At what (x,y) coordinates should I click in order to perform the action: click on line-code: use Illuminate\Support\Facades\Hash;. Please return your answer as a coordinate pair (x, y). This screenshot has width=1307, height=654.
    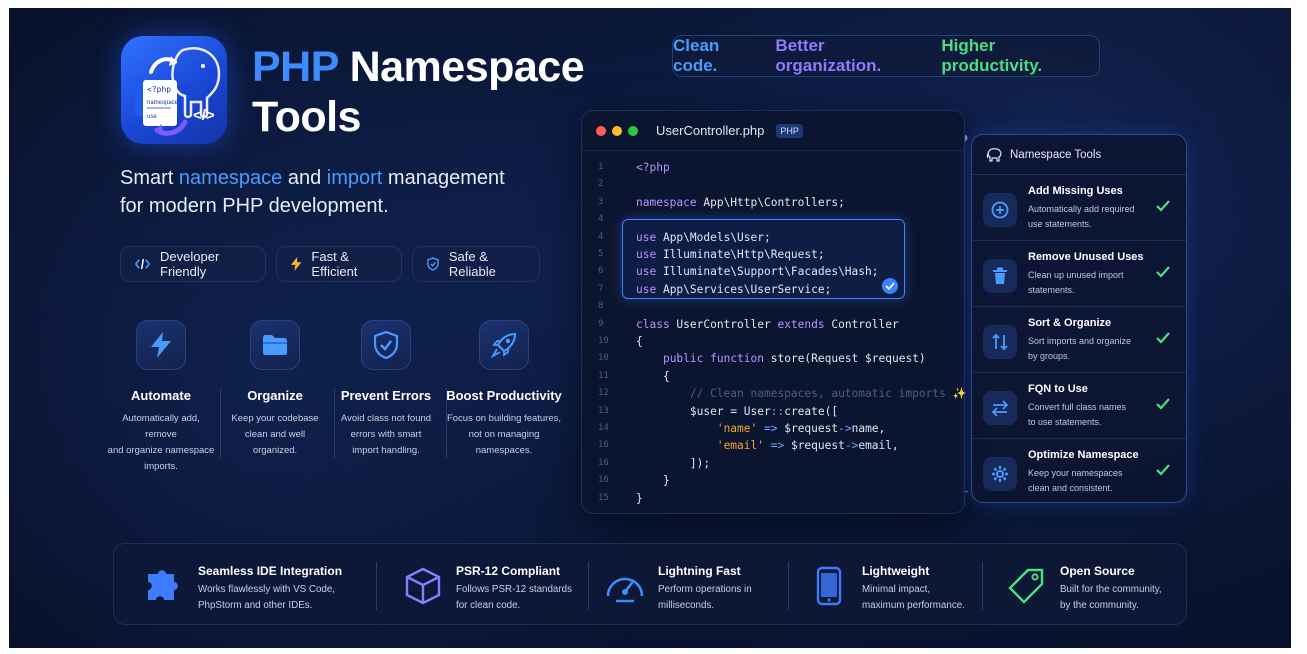
    Looking at the image, I should click on (757, 272).